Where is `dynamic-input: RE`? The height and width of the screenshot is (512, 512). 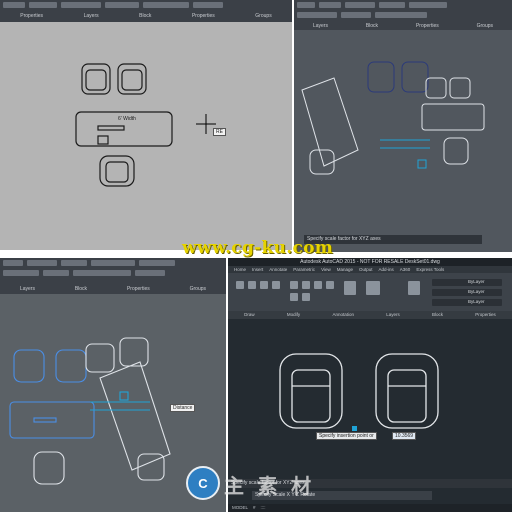 dynamic-input: RE is located at coordinates (219, 132).